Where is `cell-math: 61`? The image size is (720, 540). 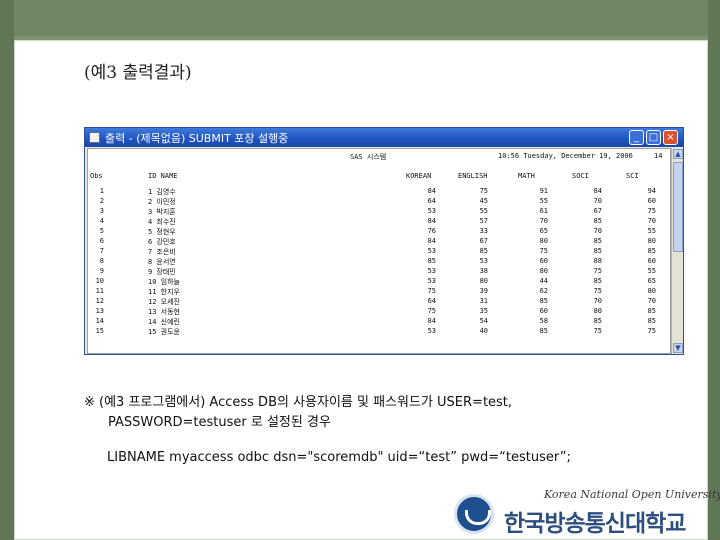 cell-math: 61 is located at coordinates (543, 211).